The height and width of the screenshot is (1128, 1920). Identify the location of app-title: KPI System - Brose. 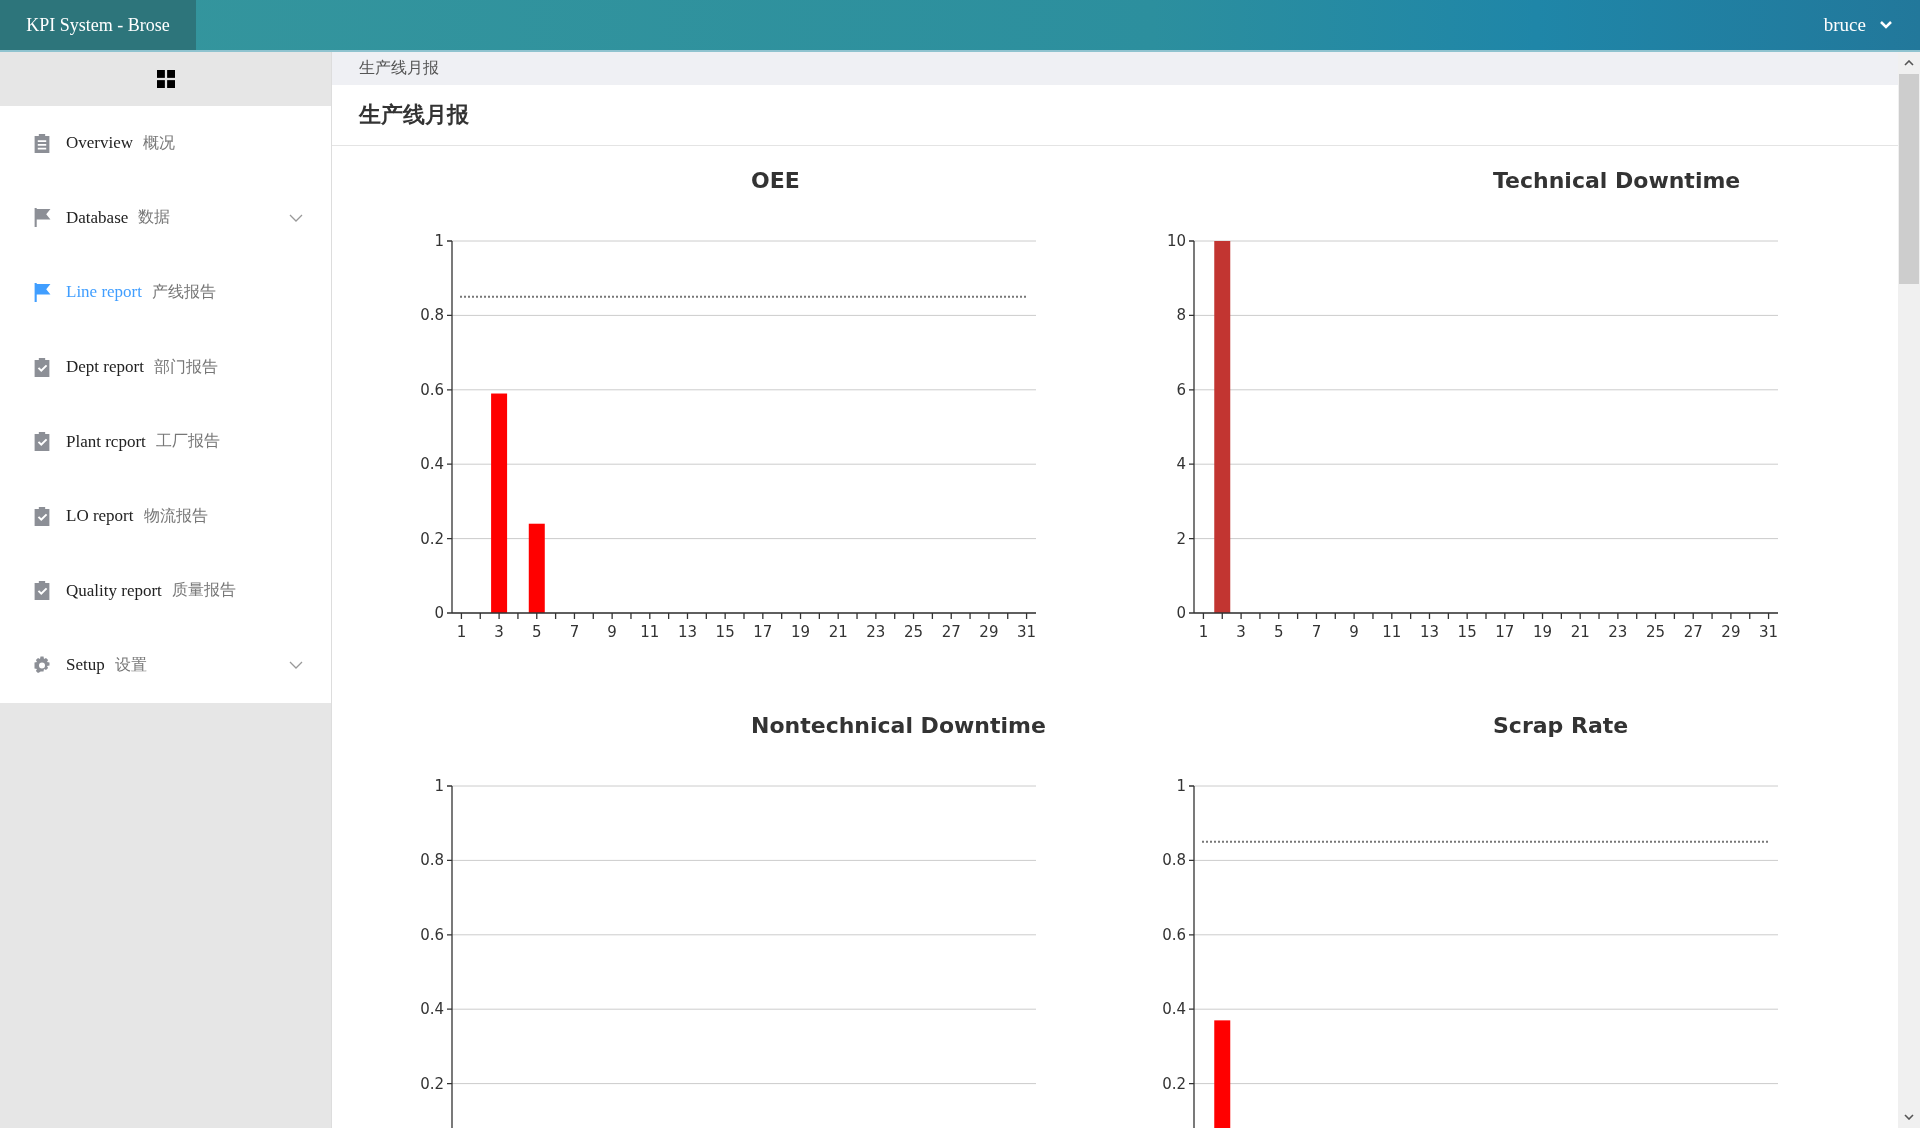
(98, 25).